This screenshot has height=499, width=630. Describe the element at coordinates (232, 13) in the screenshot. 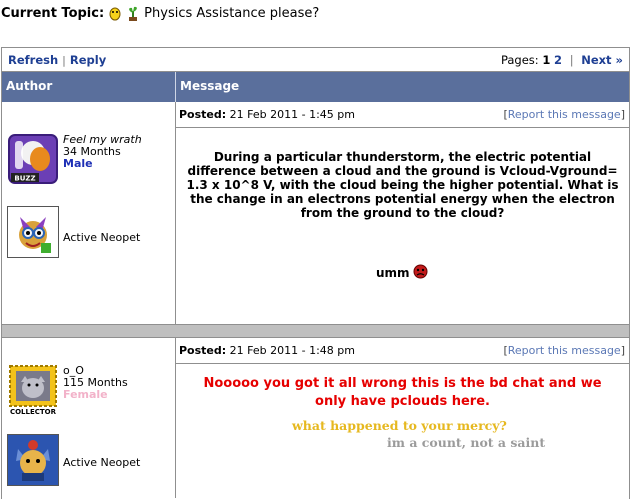

I see `topic-title: Physics Assistance please?` at that location.